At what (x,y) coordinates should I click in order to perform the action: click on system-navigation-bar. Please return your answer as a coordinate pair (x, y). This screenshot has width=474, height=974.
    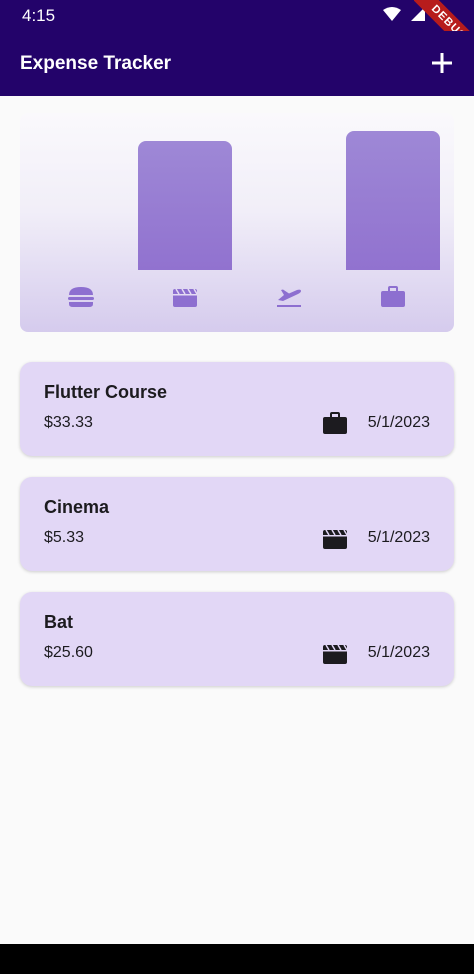
    Looking at the image, I should click on (237, 959).